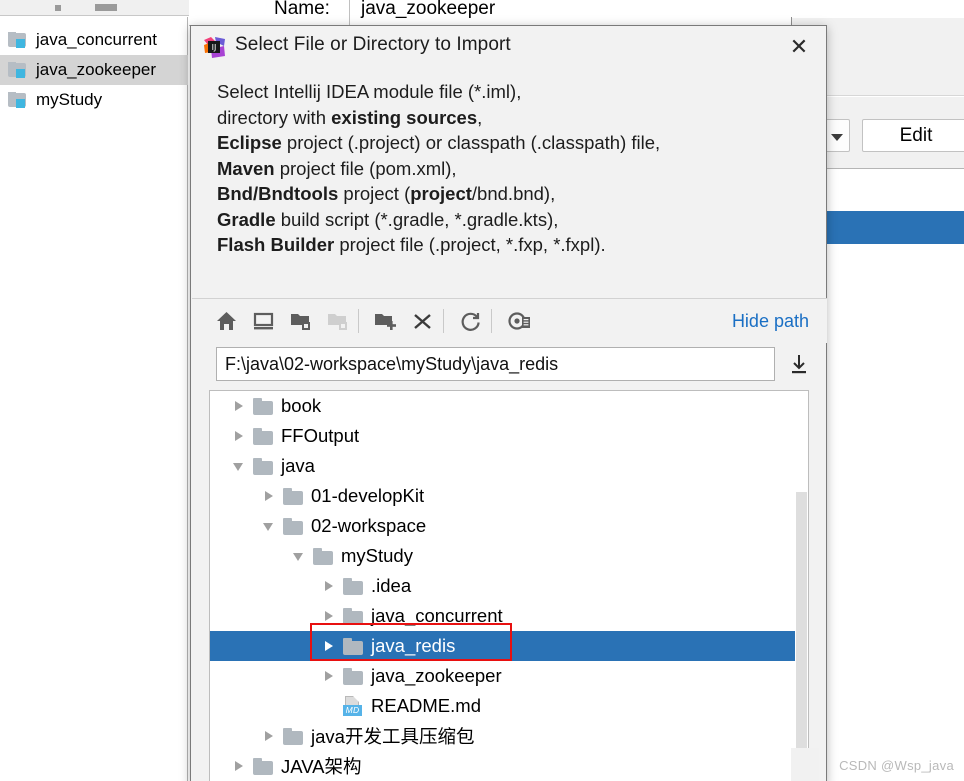 The height and width of the screenshot is (781, 964). I want to click on tree-row-label: myStudy, so click(377, 555).